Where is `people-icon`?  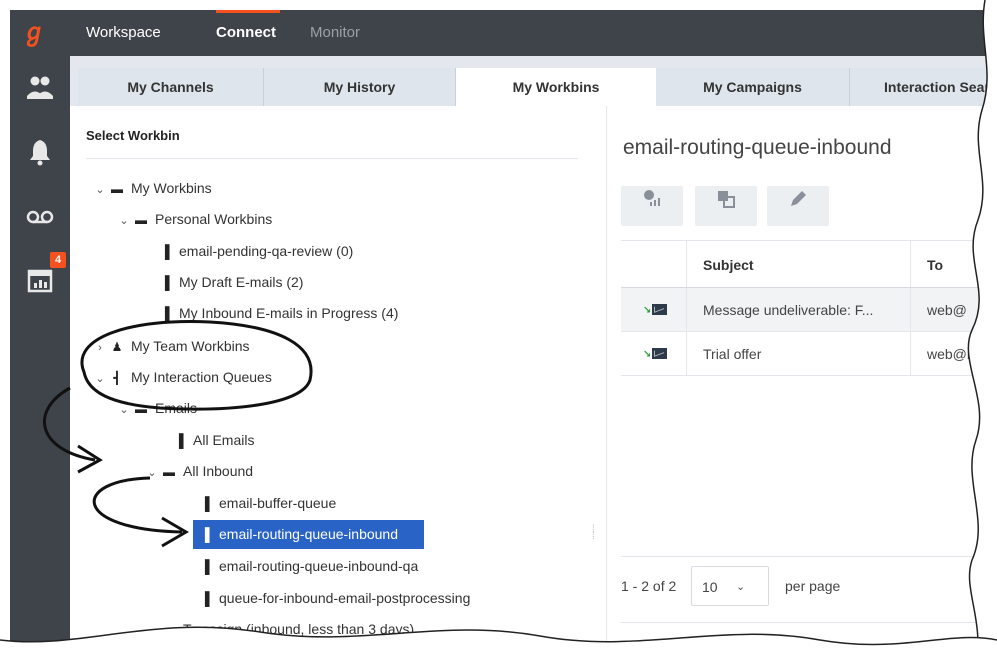
people-icon is located at coordinates (40, 88).